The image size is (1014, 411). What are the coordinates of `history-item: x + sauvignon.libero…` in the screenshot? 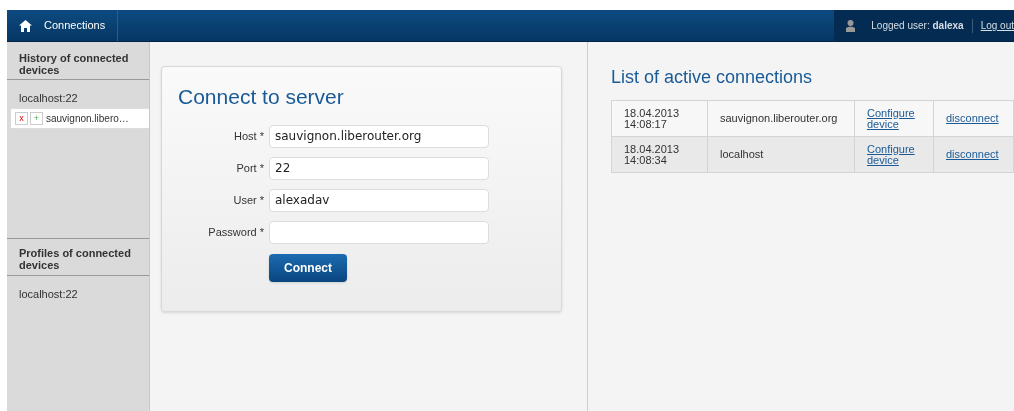 It's located at (80, 118).